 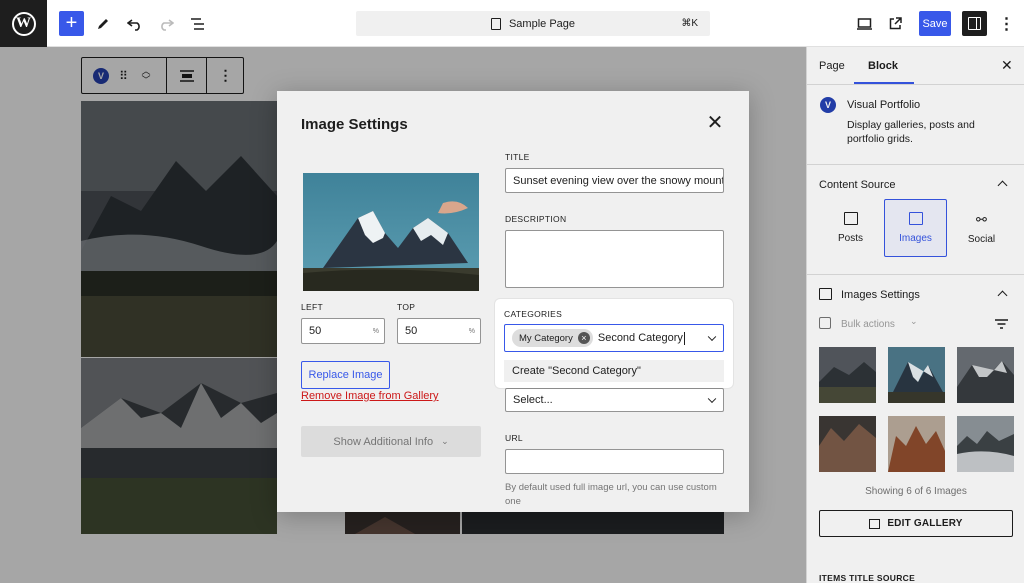 I want to click on panel-title: Images Settings, so click(x=880, y=295).